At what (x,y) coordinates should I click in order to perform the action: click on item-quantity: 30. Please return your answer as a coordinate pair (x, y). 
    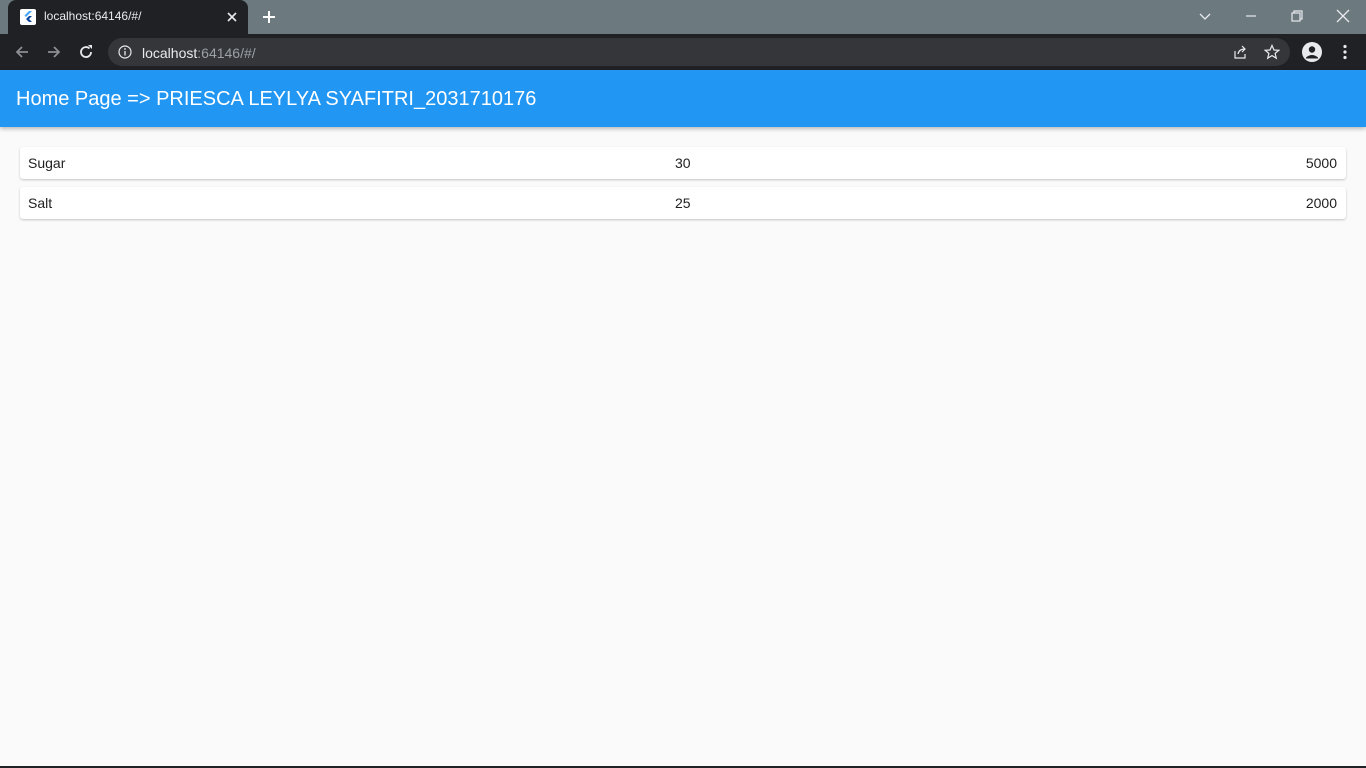
    Looking at the image, I should click on (683, 163).